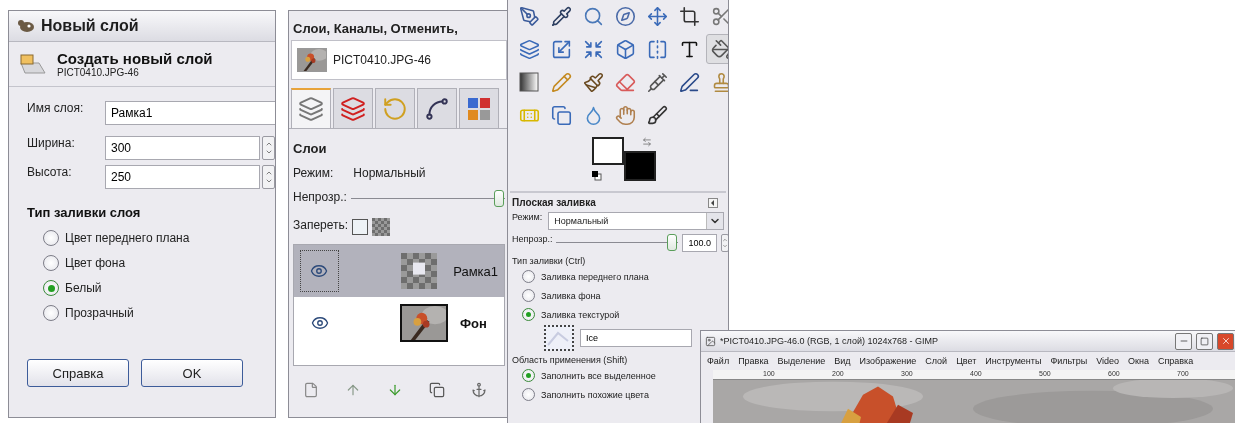 This screenshot has width=1235, height=423. I want to click on checkerboard-icon, so click(381, 227).